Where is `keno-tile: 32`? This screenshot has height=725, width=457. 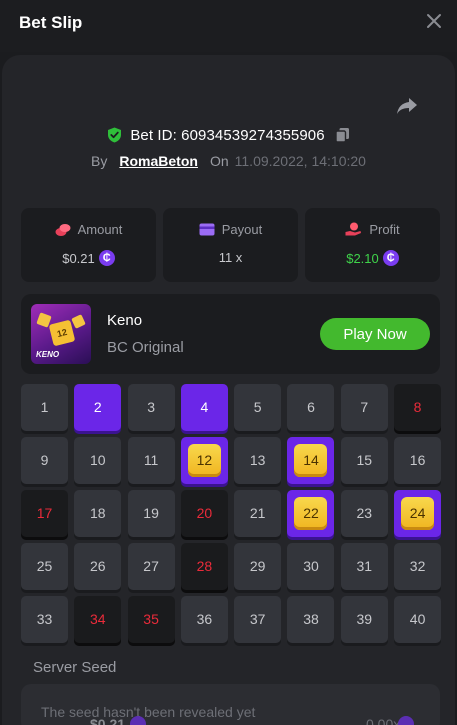 keno-tile: 32 is located at coordinates (418, 566).